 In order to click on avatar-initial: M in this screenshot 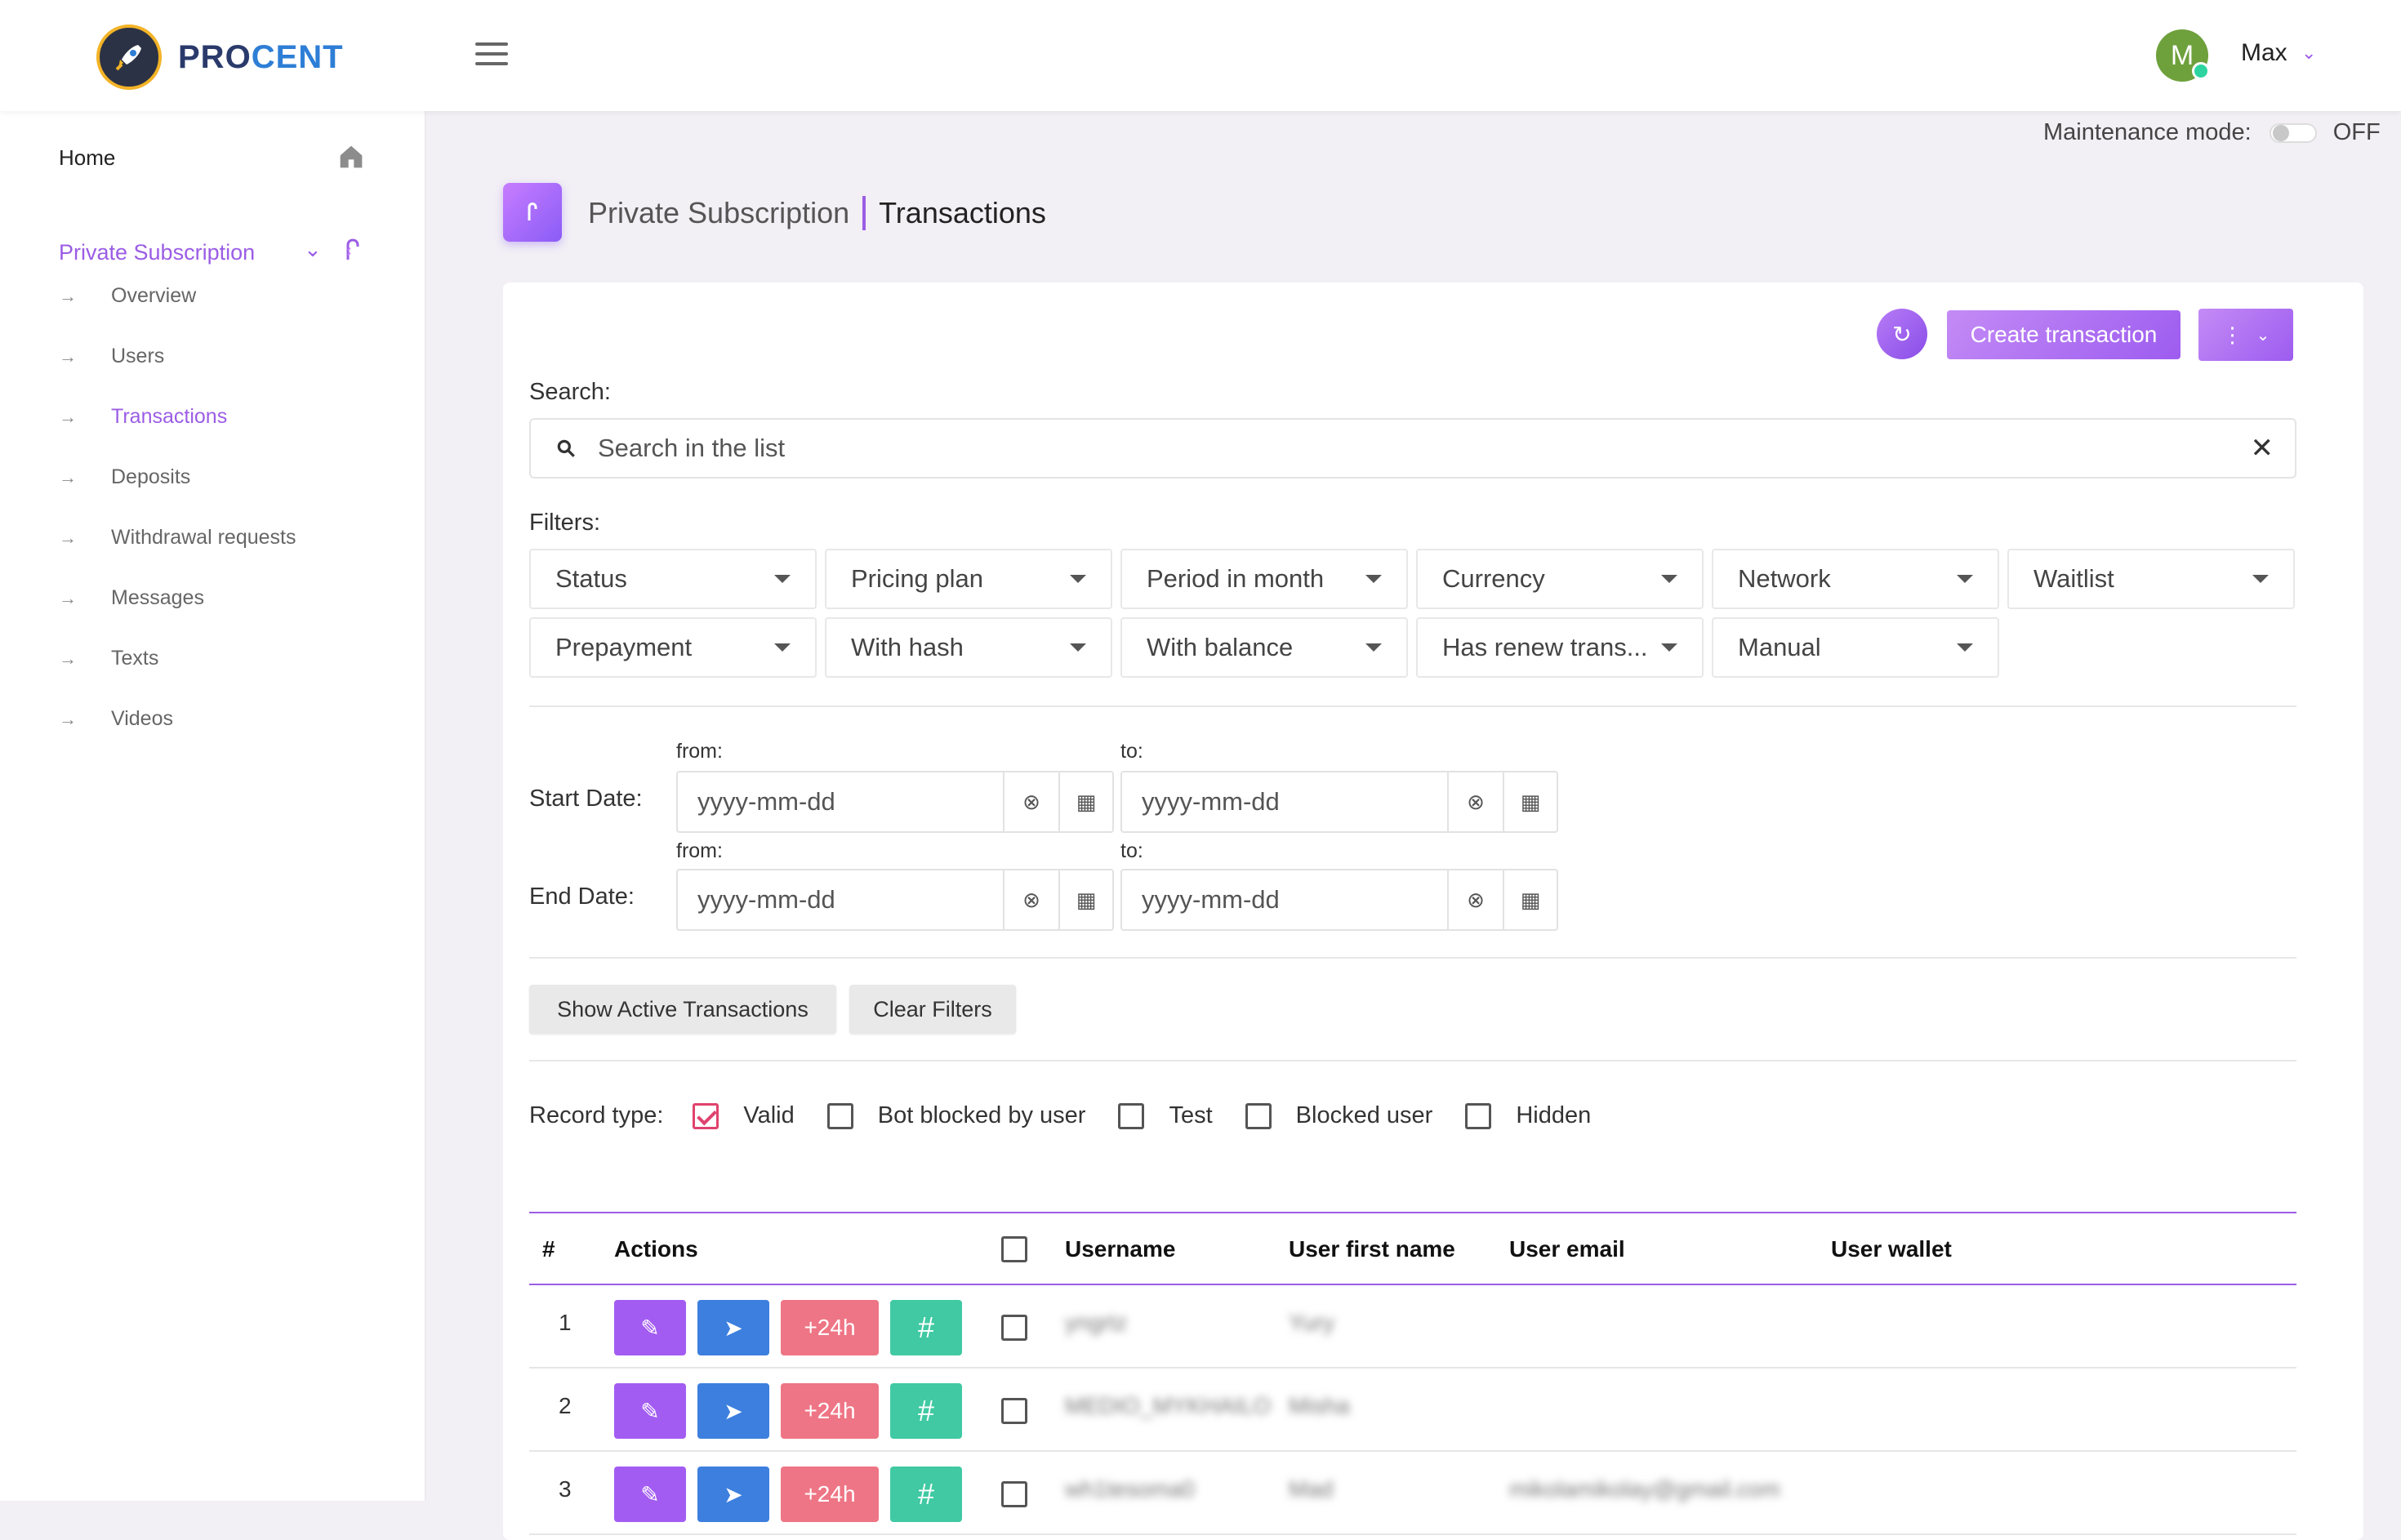, I will do `click(2182, 55)`.